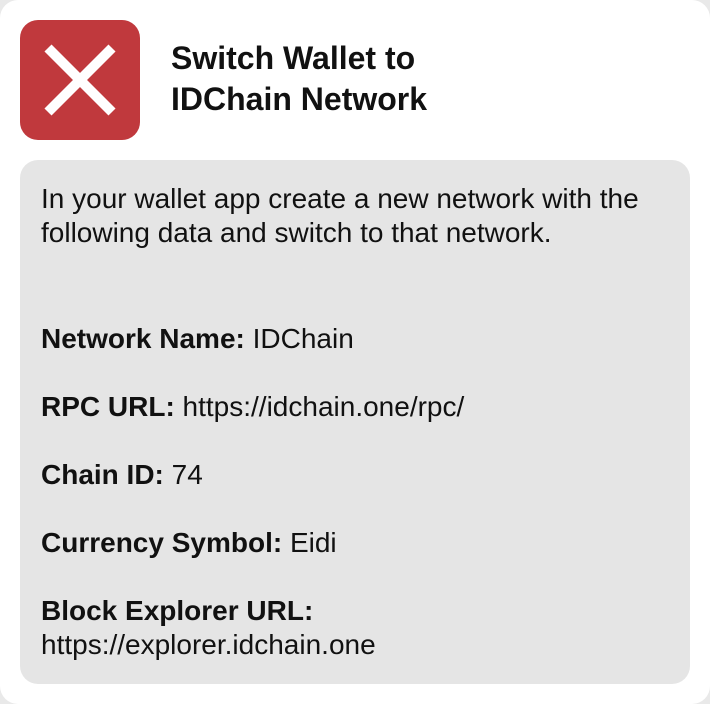  Describe the element at coordinates (299, 99) in the screenshot. I see `dialog-title-line-2: IDChain Network` at that location.